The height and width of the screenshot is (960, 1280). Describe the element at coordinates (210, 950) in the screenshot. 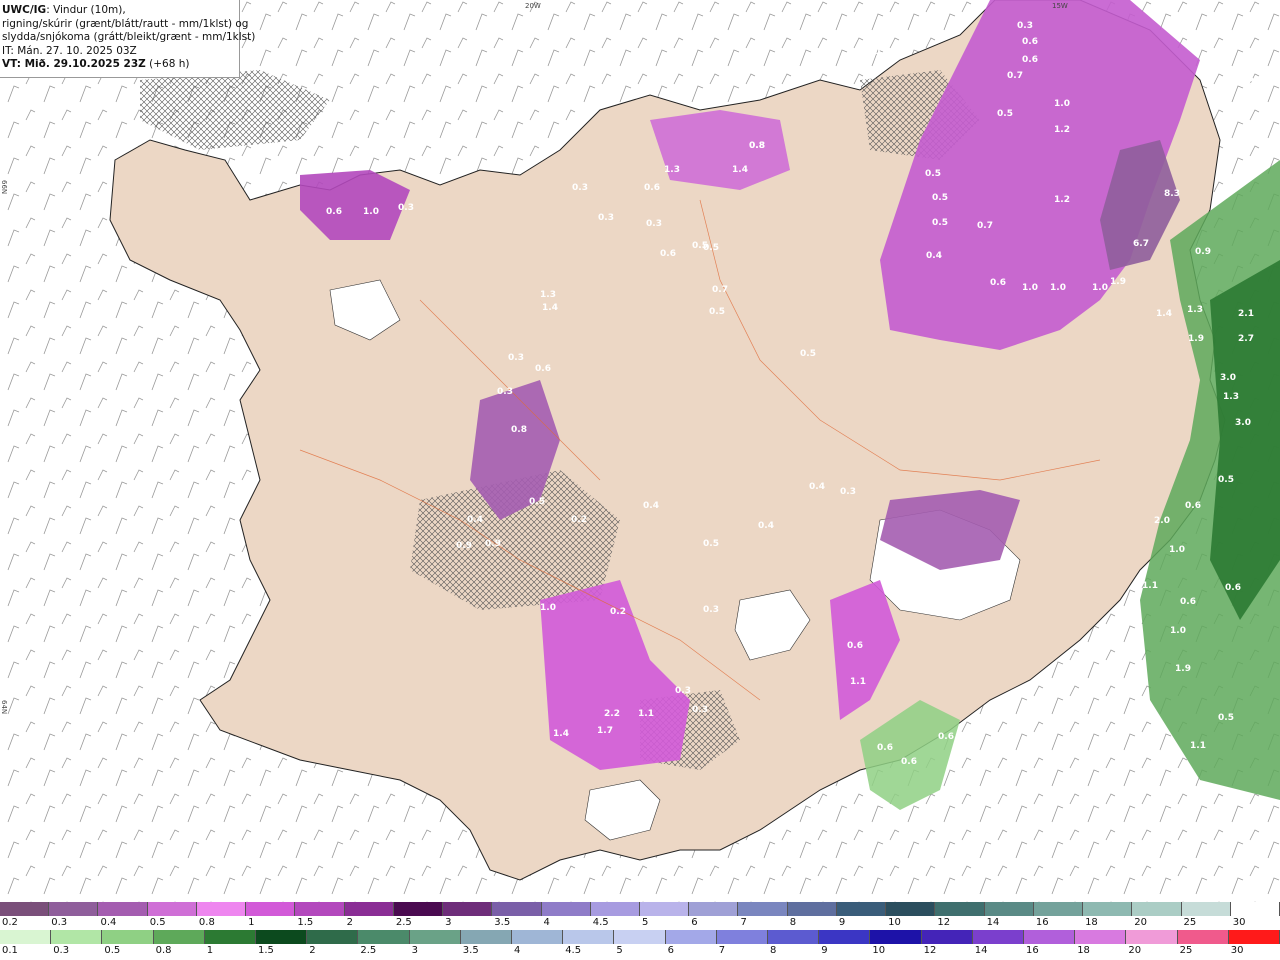

I see `legend-label: 1` at that location.